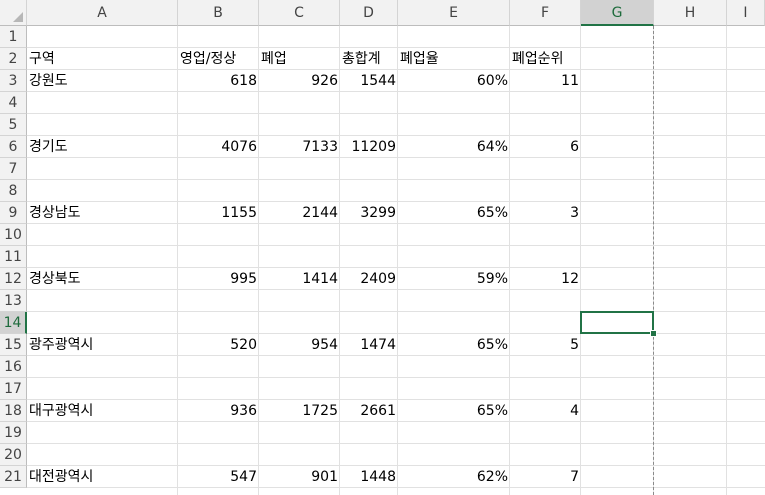 This screenshot has width=765, height=495. I want to click on cell-operating: 1155, so click(218, 213).